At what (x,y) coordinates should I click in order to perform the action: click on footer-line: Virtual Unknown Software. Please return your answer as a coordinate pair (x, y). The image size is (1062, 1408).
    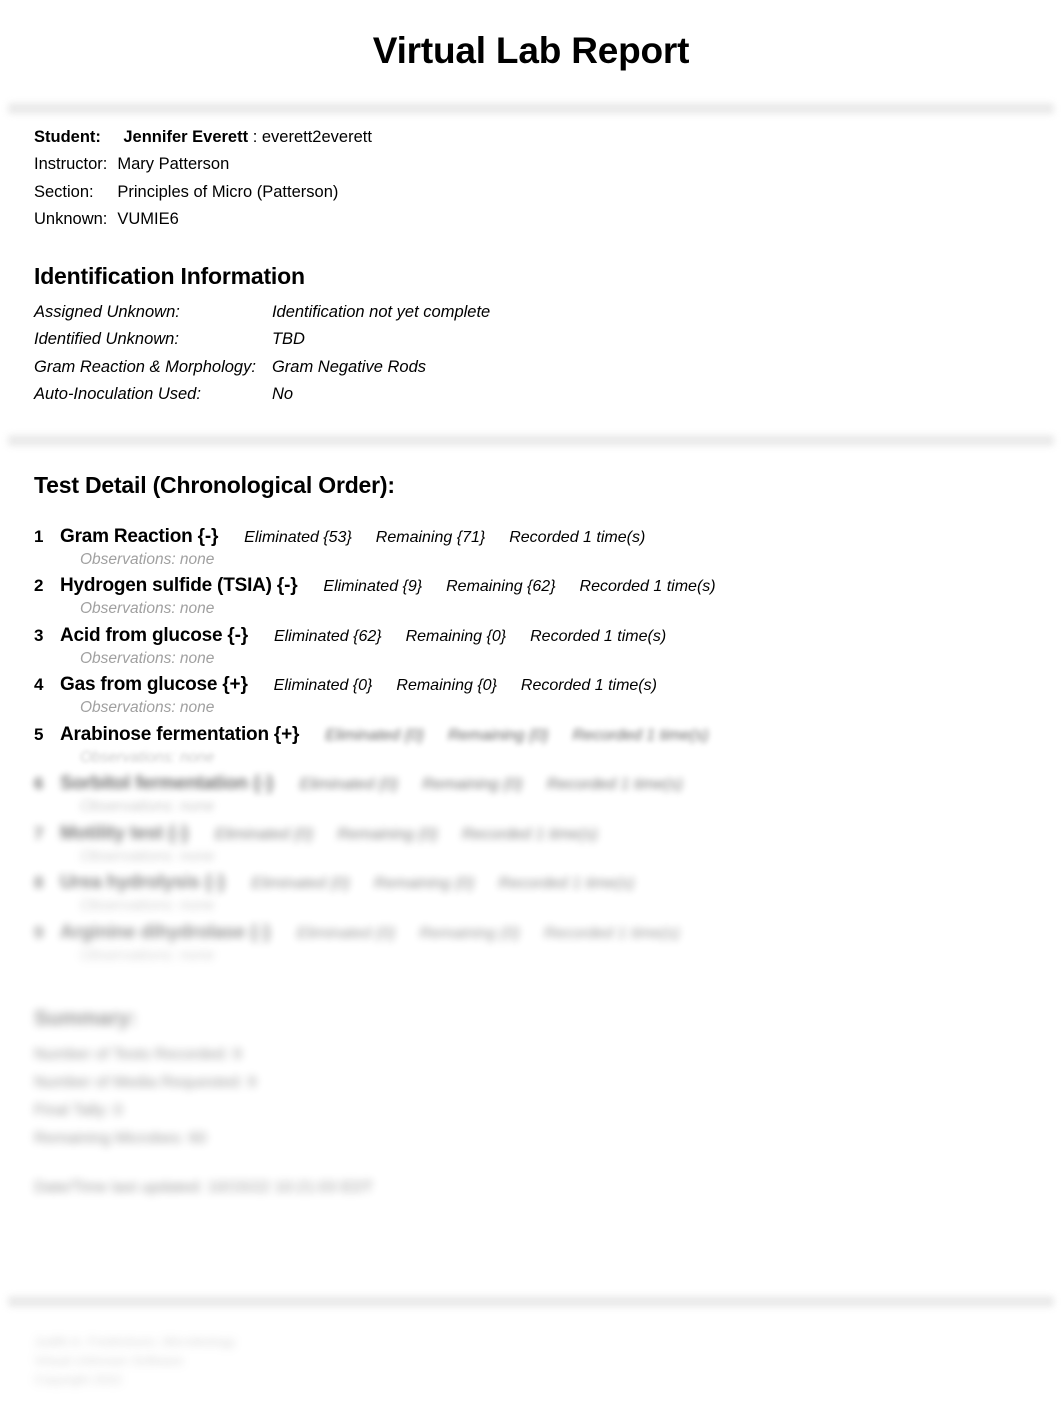
    Looking at the image, I should click on (109, 1360).